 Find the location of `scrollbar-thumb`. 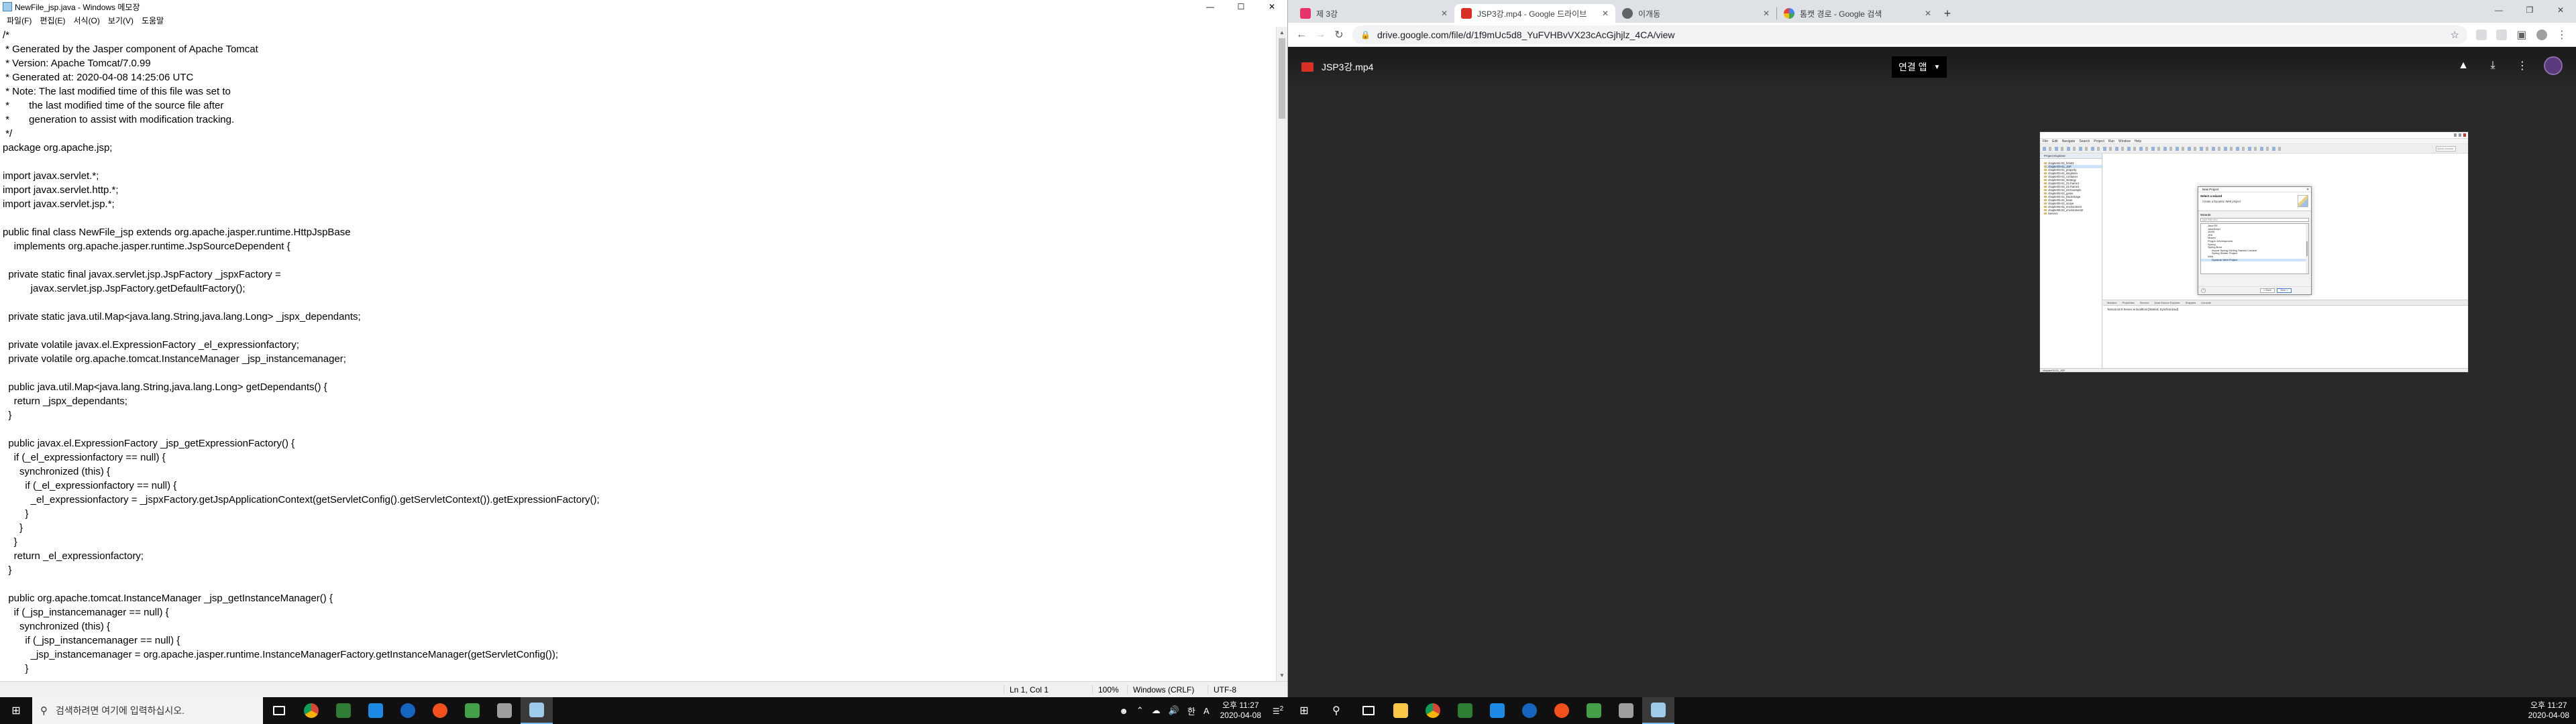

scrollbar-thumb is located at coordinates (1282, 78).